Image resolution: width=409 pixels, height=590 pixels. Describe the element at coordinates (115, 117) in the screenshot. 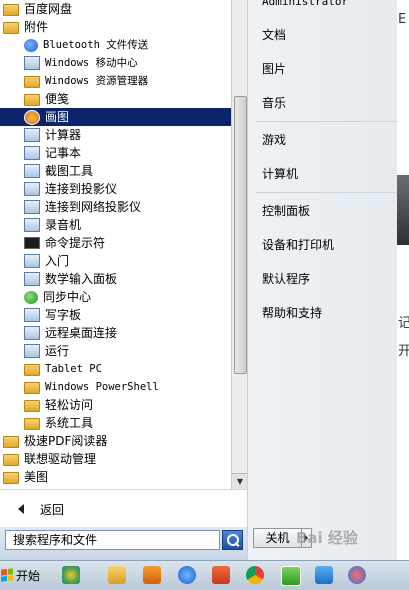

I see `program-item: 画图` at that location.